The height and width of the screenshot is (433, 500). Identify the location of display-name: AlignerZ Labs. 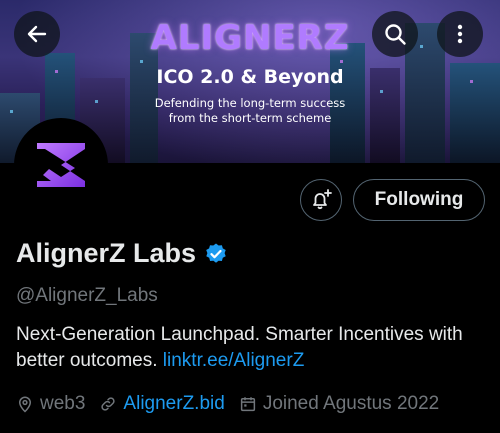
(106, 253).